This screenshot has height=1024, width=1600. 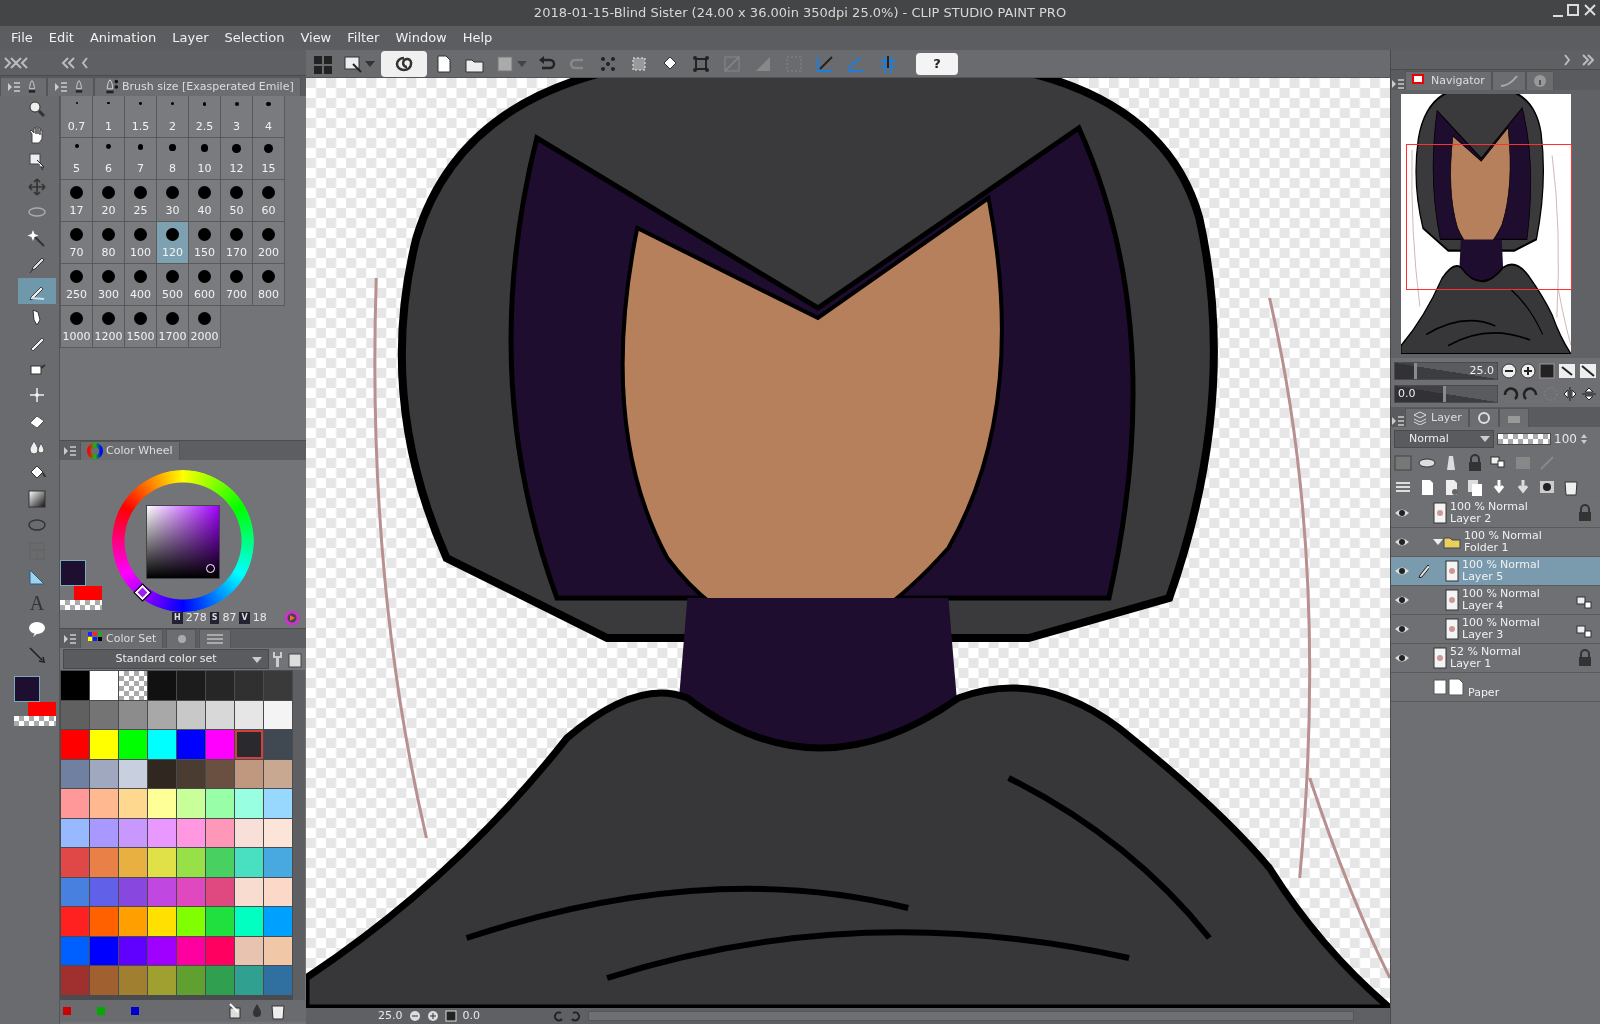 I want to click on brush-size-option: 1000, so click(x=77, y=327).